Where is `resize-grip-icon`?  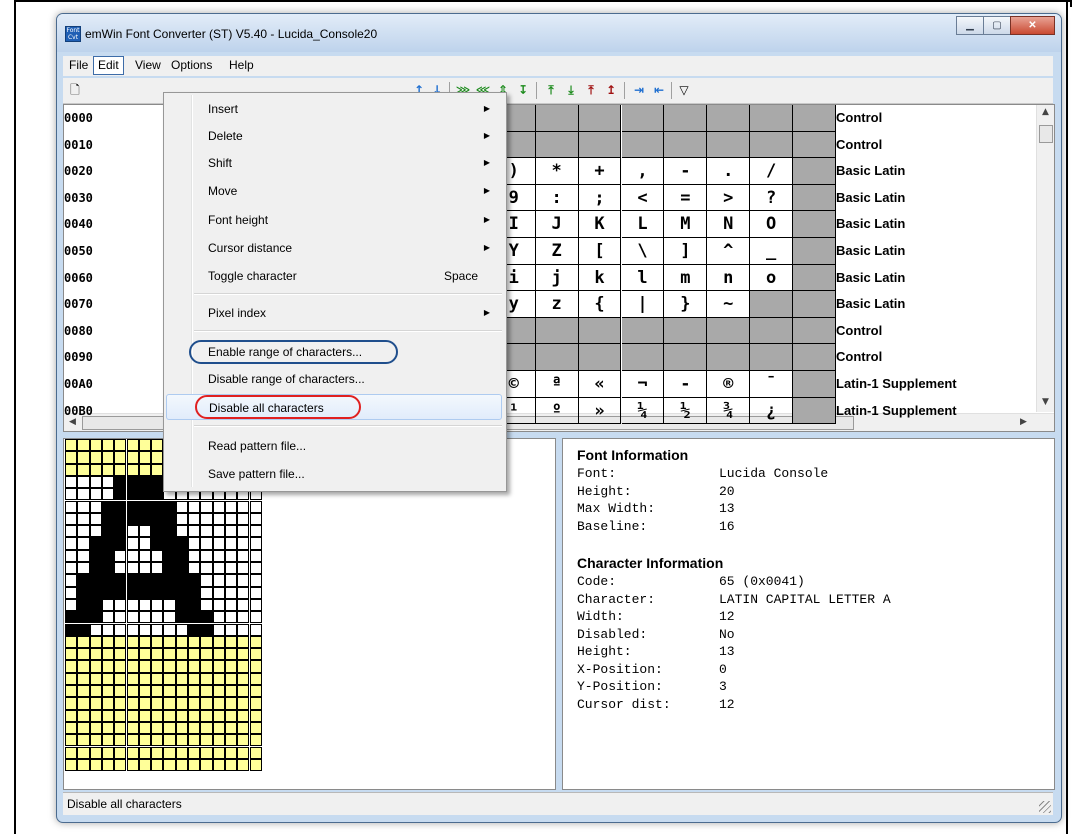 resize-grip-icon is located at coordinates (1045, 807).